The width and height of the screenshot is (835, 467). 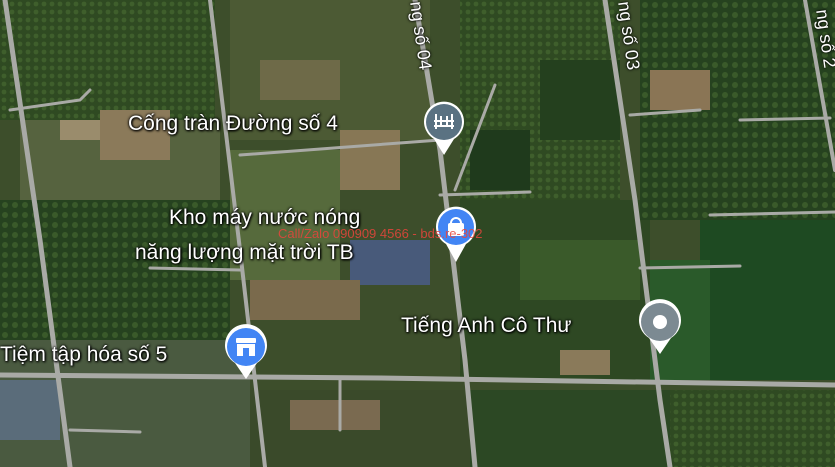 I want to click on label-cong-tran: Cống tràn Đường số 4, so click(x=233, y=124).